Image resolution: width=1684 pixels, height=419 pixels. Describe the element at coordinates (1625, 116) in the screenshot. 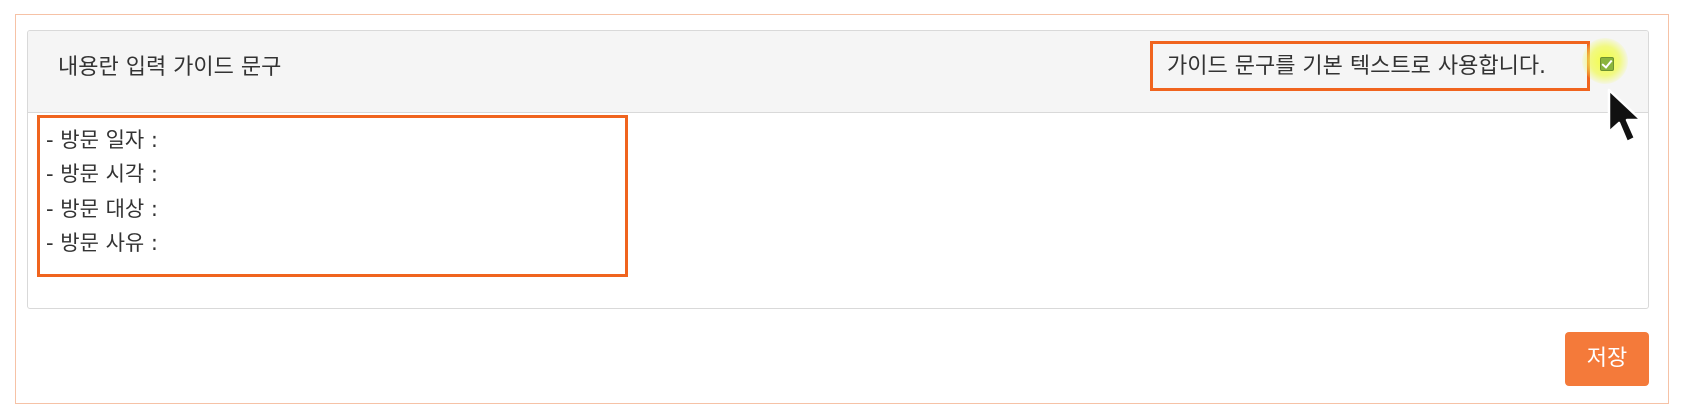

I see `mouse-pointer-icon` at that location.